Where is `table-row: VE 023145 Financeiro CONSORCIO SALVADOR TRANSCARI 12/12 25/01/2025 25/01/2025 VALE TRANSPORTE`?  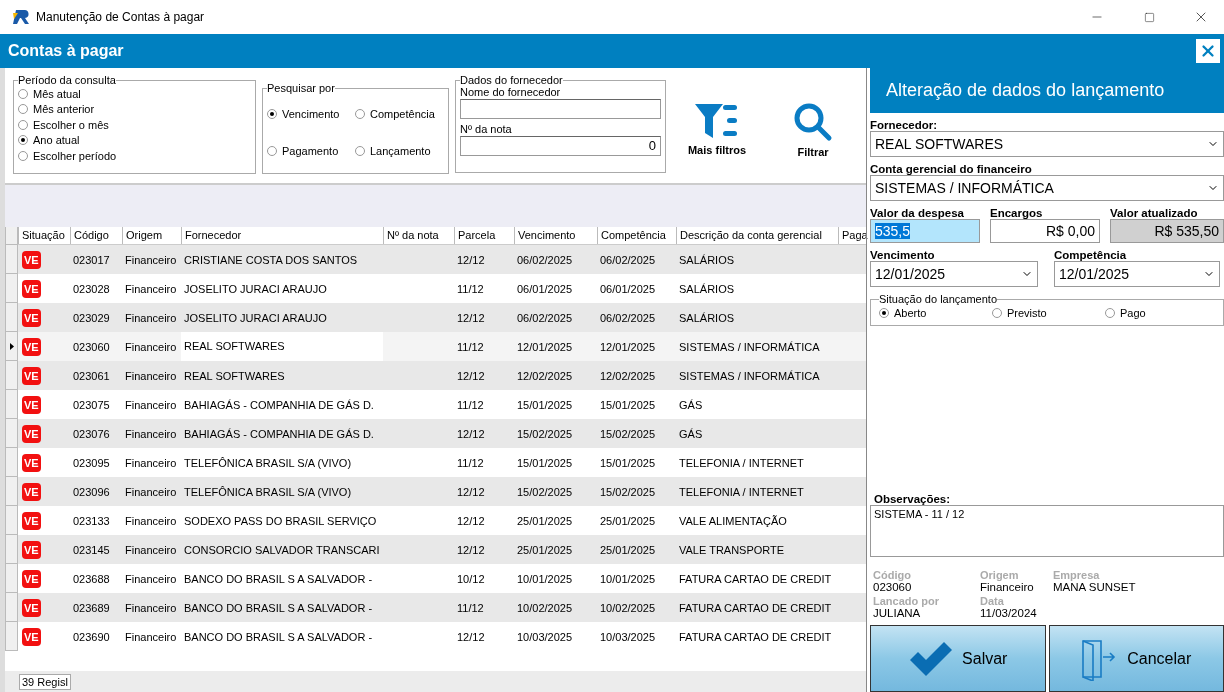 table-row: VE 023145 Financeiro CONSORCIO SALVADOR TRANSCARI 12/12 25/01/2025 25/01/2025 VALE TRANSPORTE is located at coordinates (435, 549).